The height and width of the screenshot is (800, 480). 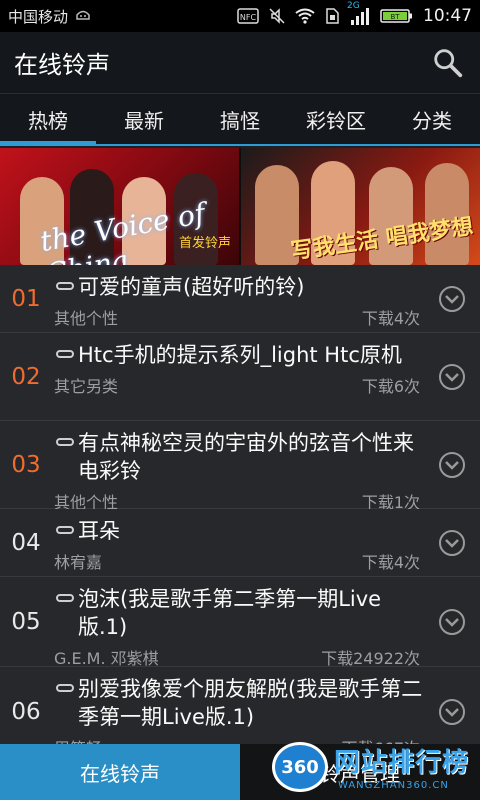 What do you see at coordinates (360, 772) in the screenshot?
I see `ringtone-manage-button: 铃声管理` at bounding box center [360, 772].